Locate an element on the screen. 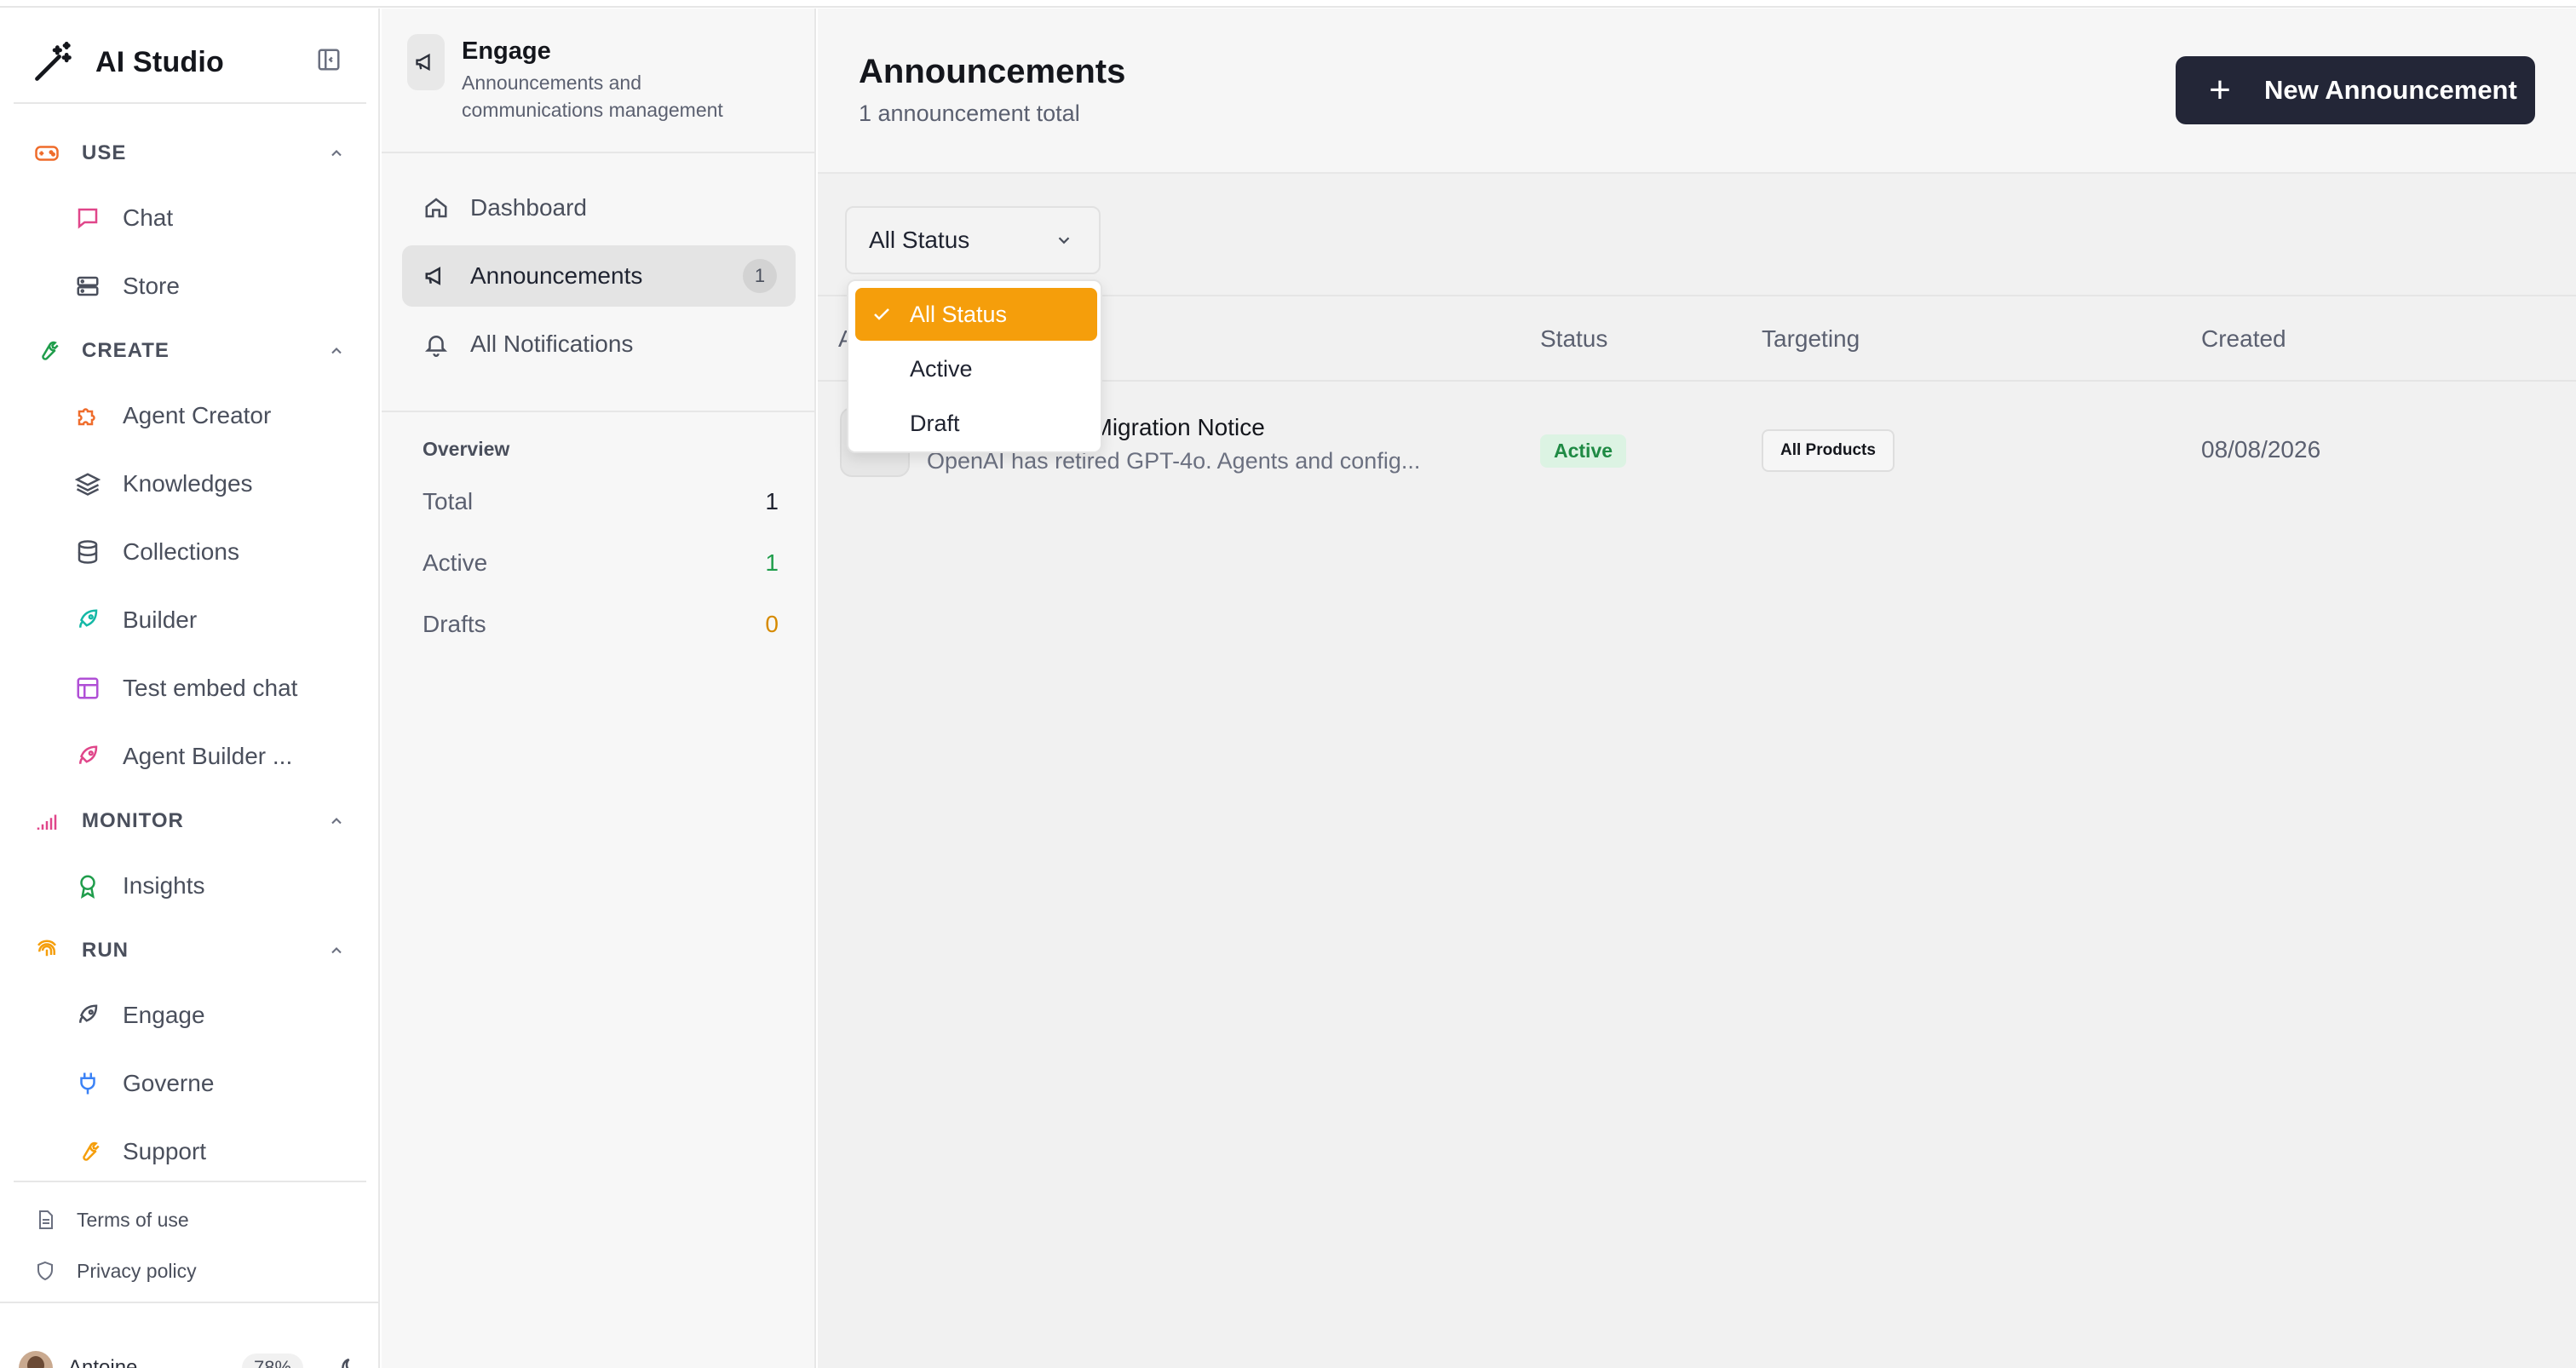  chevron-down-icon is located at coordinates (1064, 240).